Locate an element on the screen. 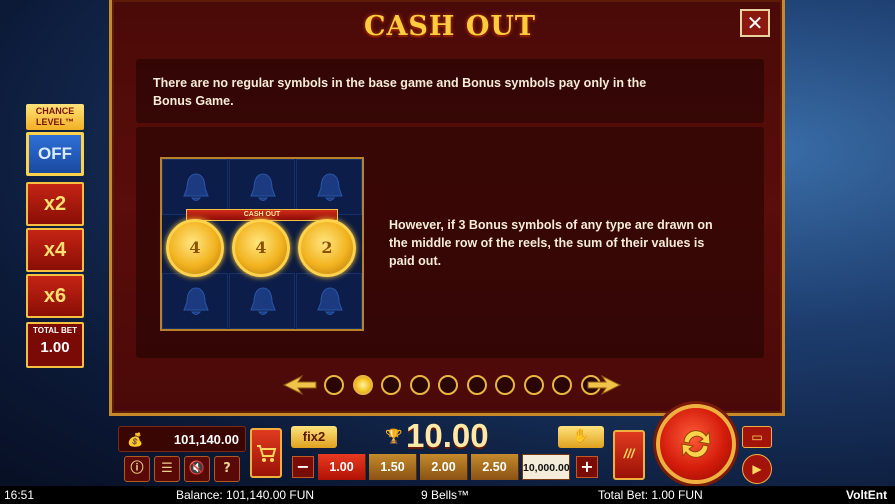  cinema-button: ▭ is located at coordinates (757, 437).